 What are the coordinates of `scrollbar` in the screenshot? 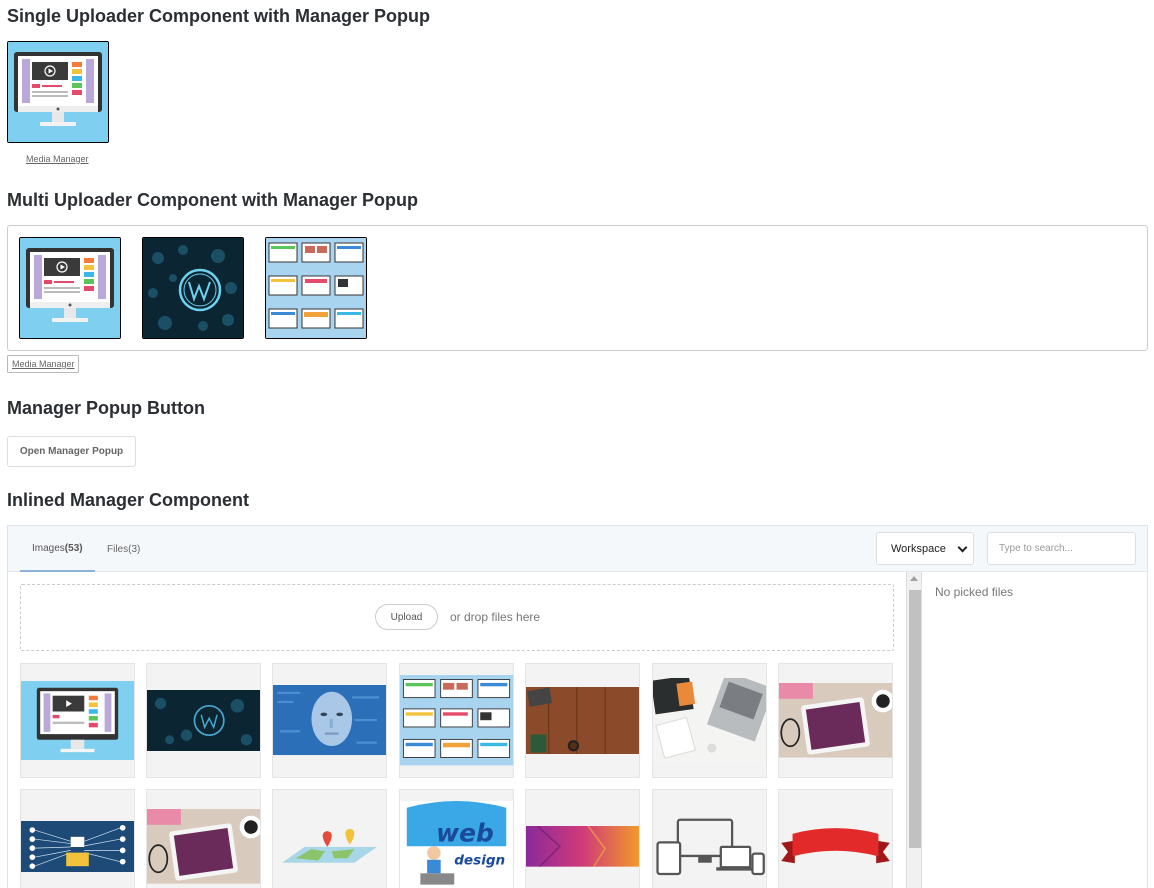 It's located at (914, 730).